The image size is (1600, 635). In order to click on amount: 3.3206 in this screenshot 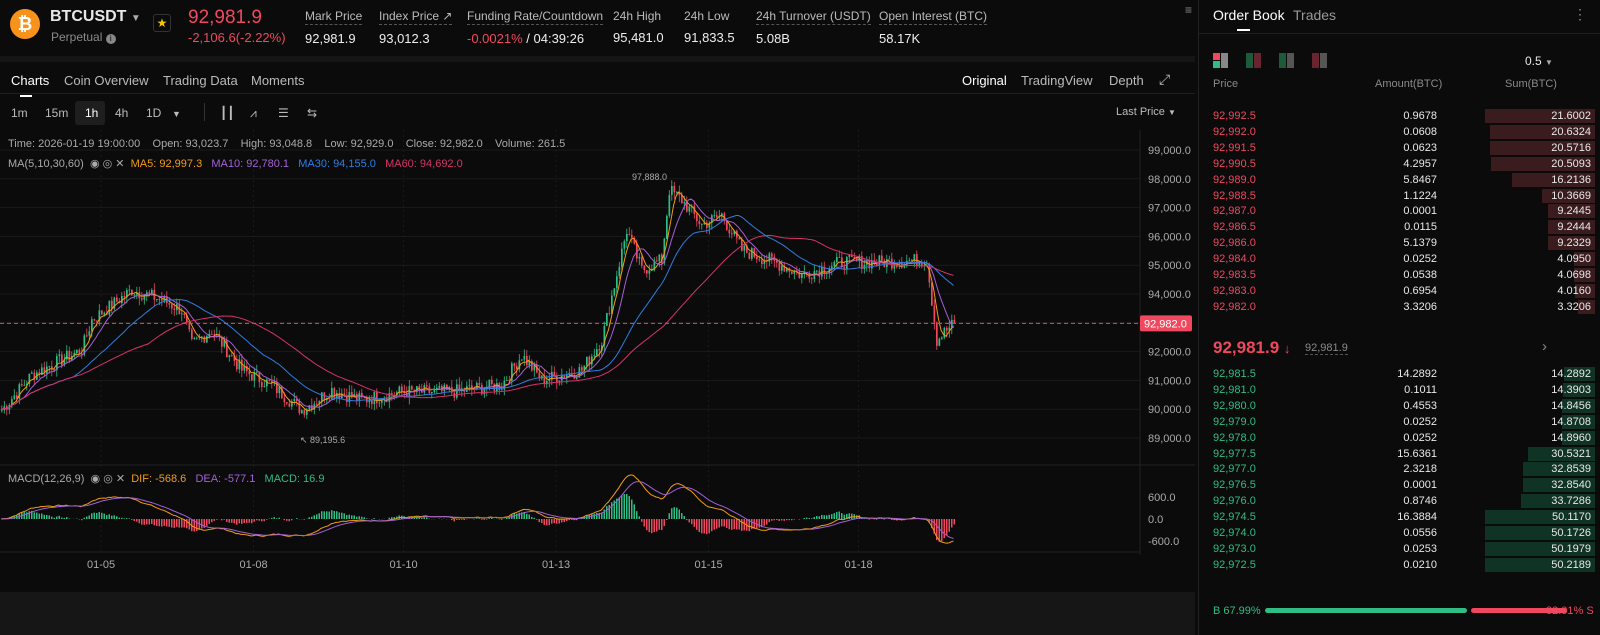, I will do `click(1420, 306)`.